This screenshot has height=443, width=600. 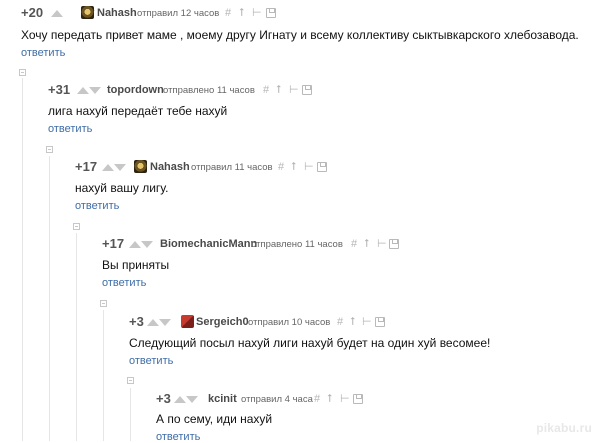 I want to click on comment-rating: +31, so click(x=59, y=89).